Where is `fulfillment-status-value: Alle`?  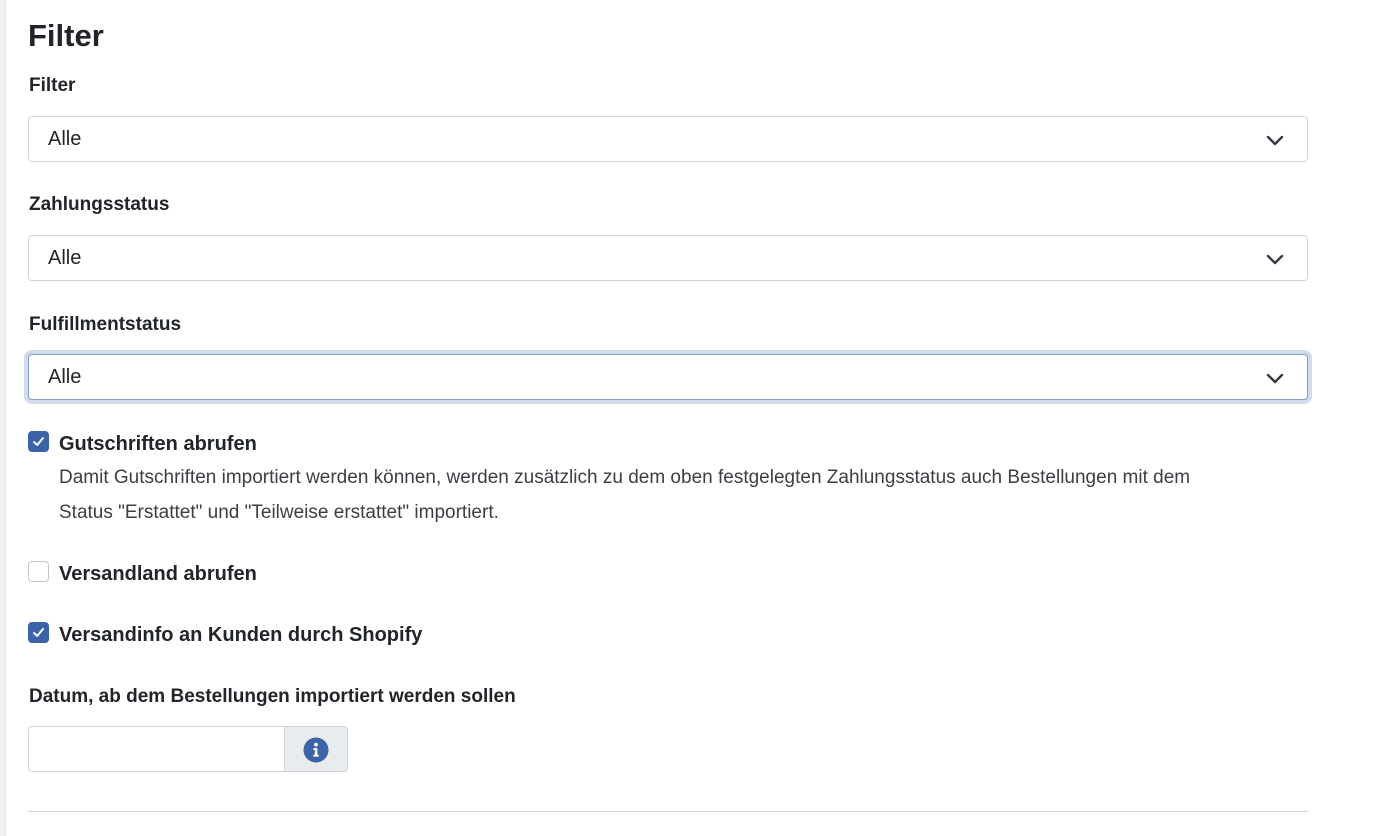
fulfillment-status-value: Alle is located at coordinates (65, 377).